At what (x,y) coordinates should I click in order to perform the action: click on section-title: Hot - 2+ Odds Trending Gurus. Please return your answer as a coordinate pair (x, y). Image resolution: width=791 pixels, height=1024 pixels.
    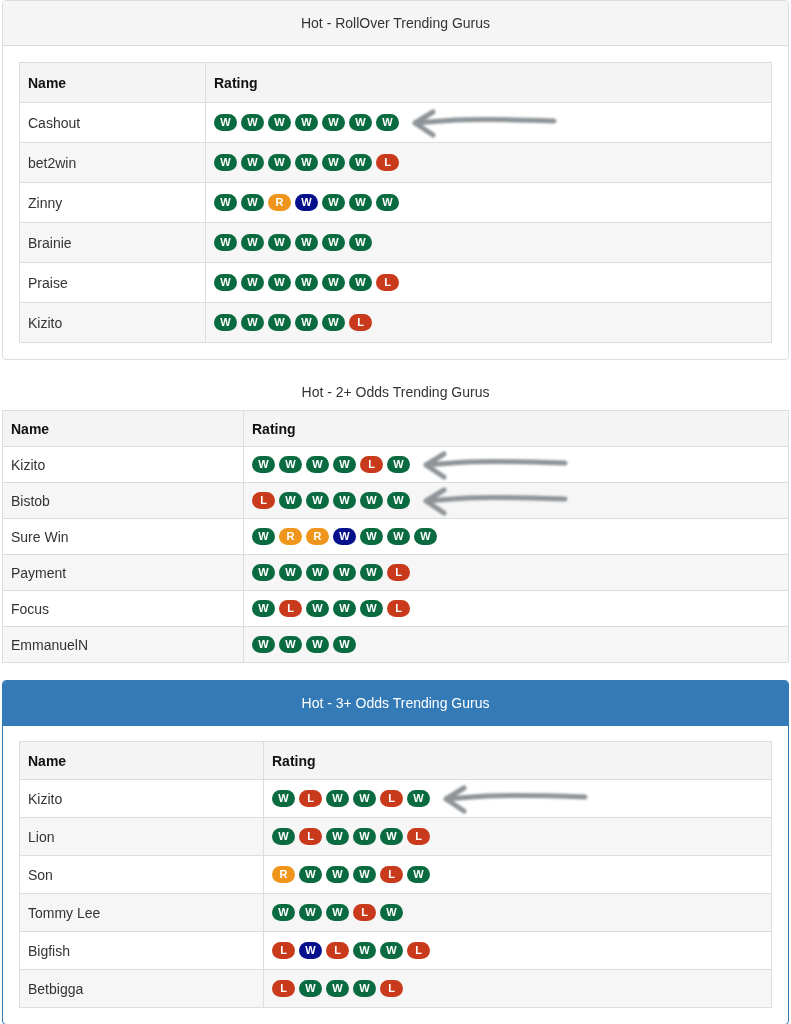
    Looking at the image, I should click on (395, 392).